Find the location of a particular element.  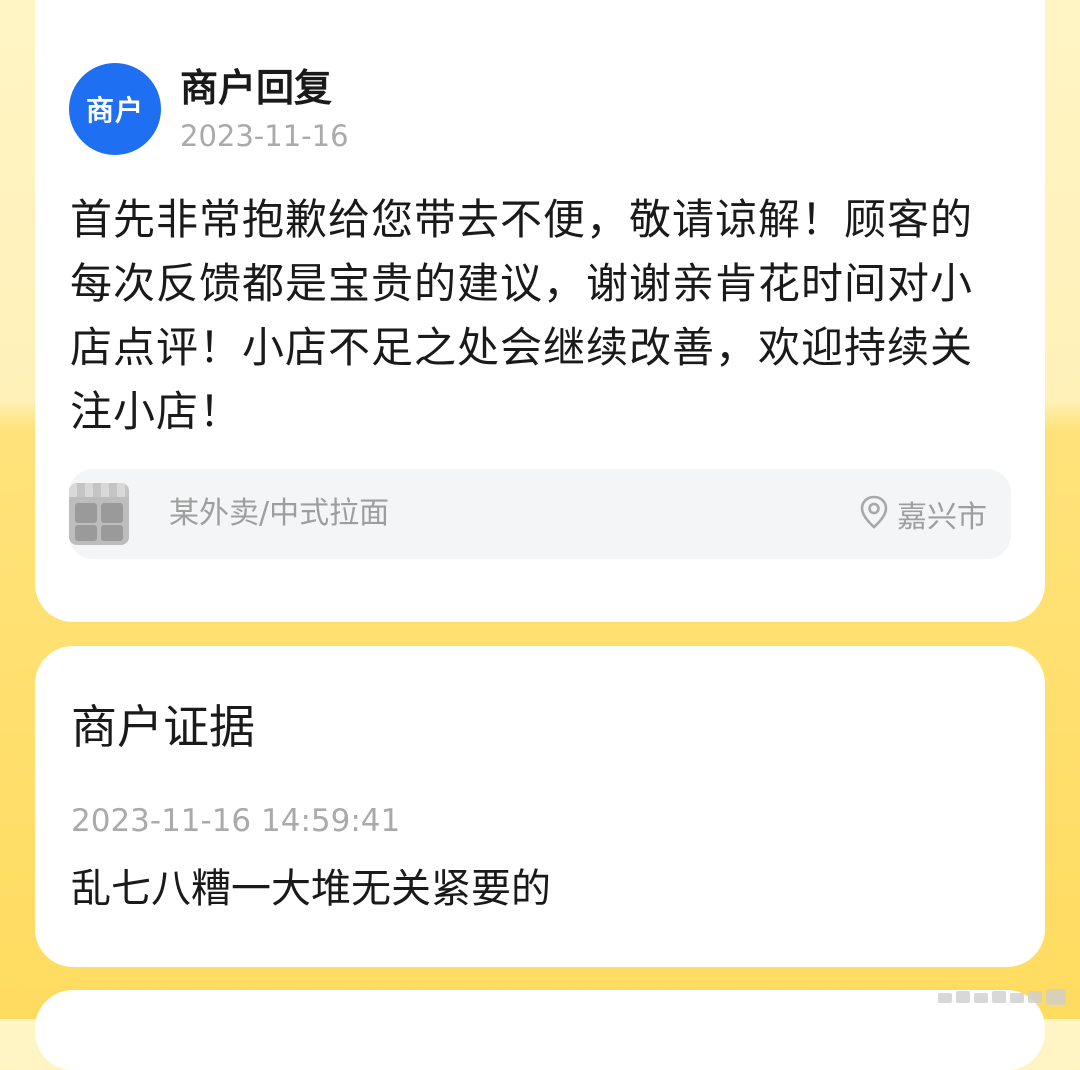

location-pin-icon is located at coordinates (874, 514).